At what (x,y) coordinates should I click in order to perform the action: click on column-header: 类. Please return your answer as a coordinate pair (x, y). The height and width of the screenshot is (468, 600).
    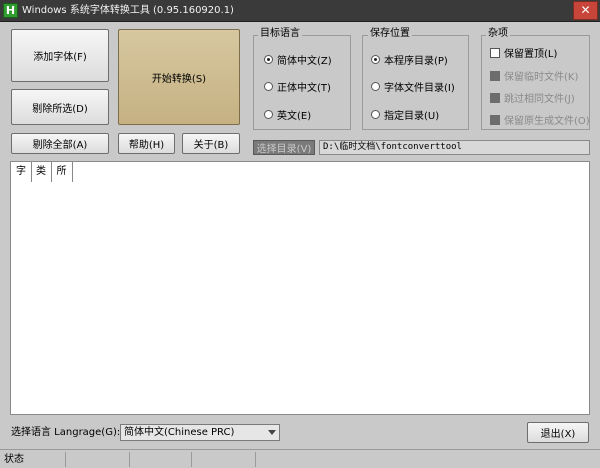
    Looking at the image, I should click on (41, 172).